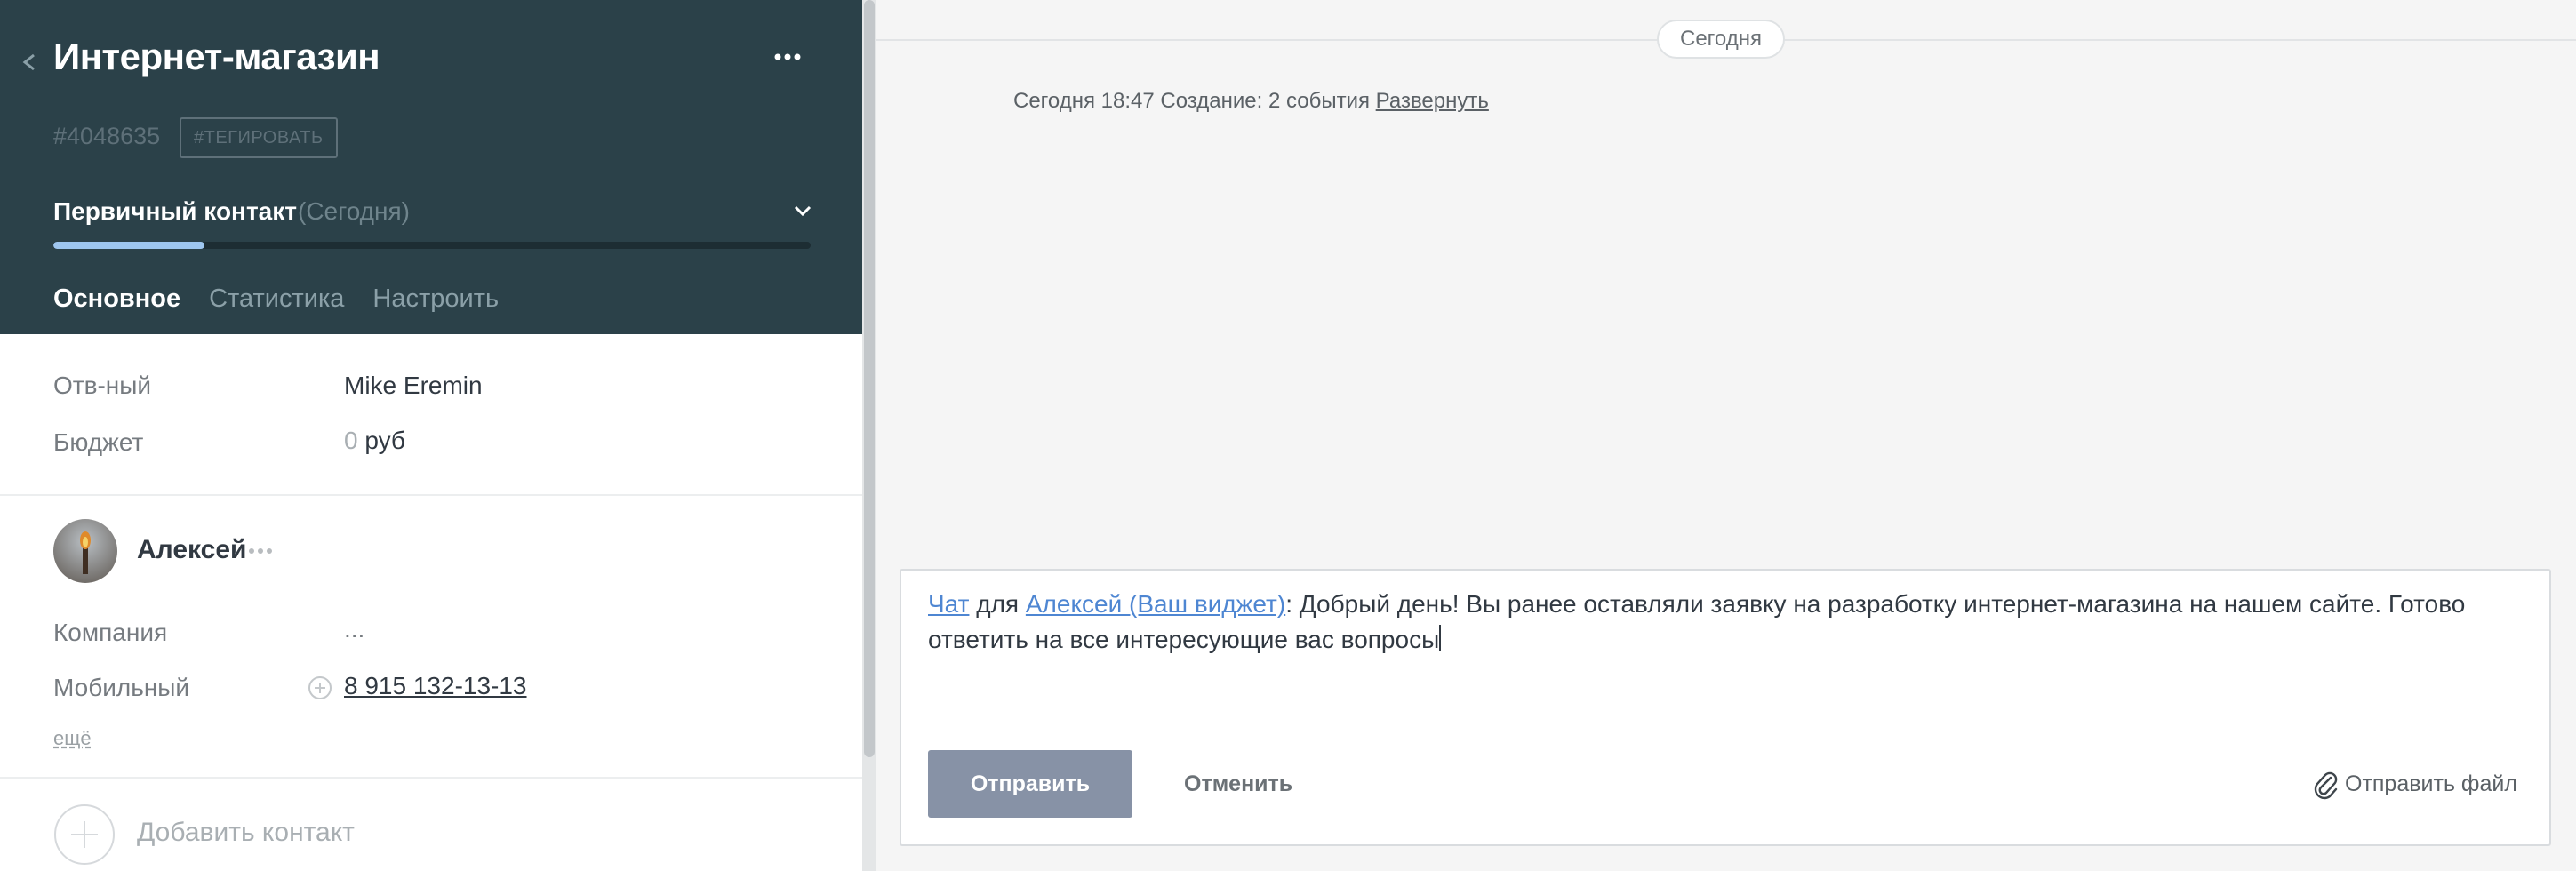  I want to click on mobile-label: Мобильный, so click(121, 687).